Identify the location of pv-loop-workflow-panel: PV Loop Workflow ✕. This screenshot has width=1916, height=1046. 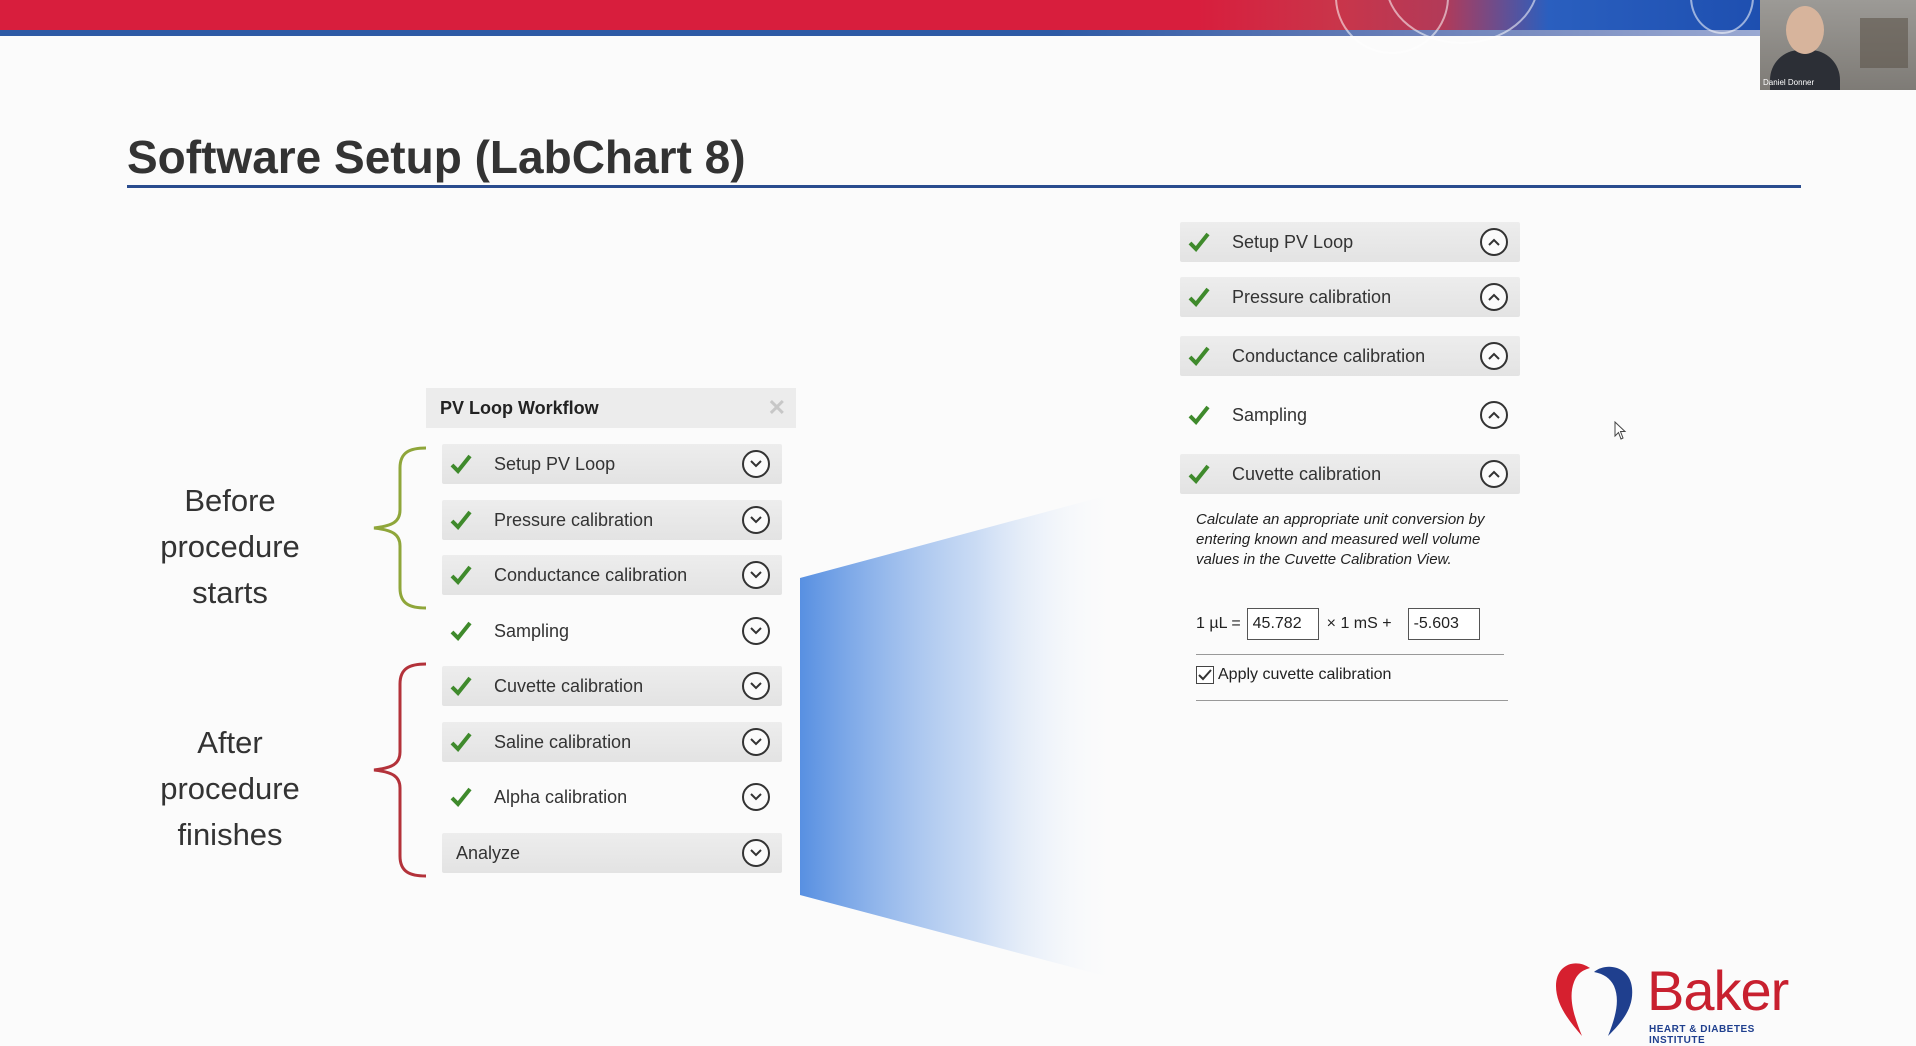
(611, 408).